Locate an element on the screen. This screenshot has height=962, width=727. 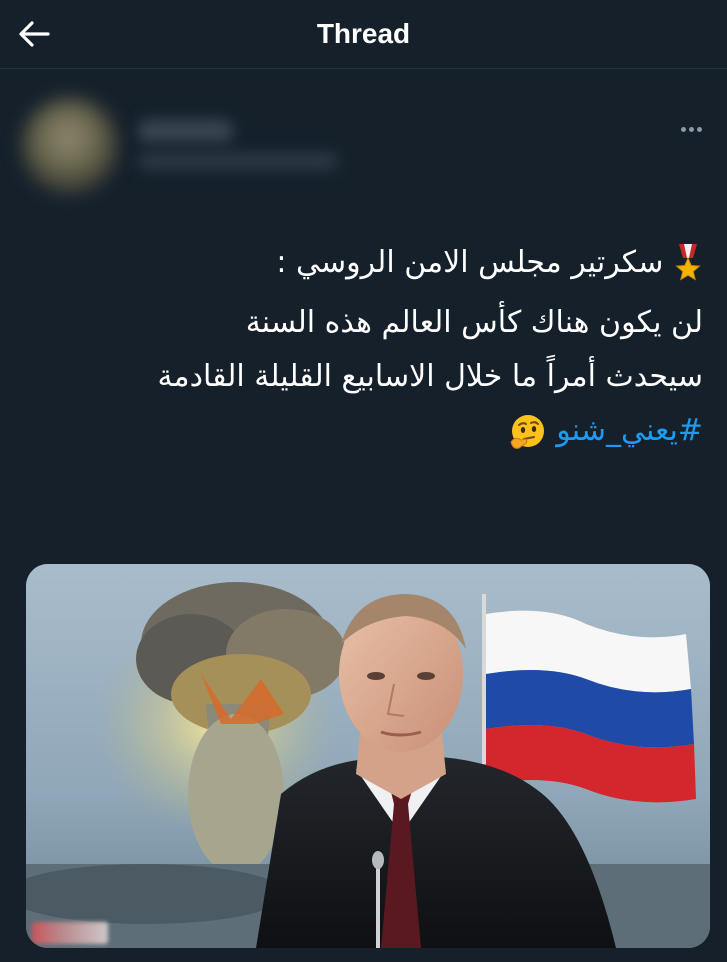
tweet-author is located at coordinates (320, 145).